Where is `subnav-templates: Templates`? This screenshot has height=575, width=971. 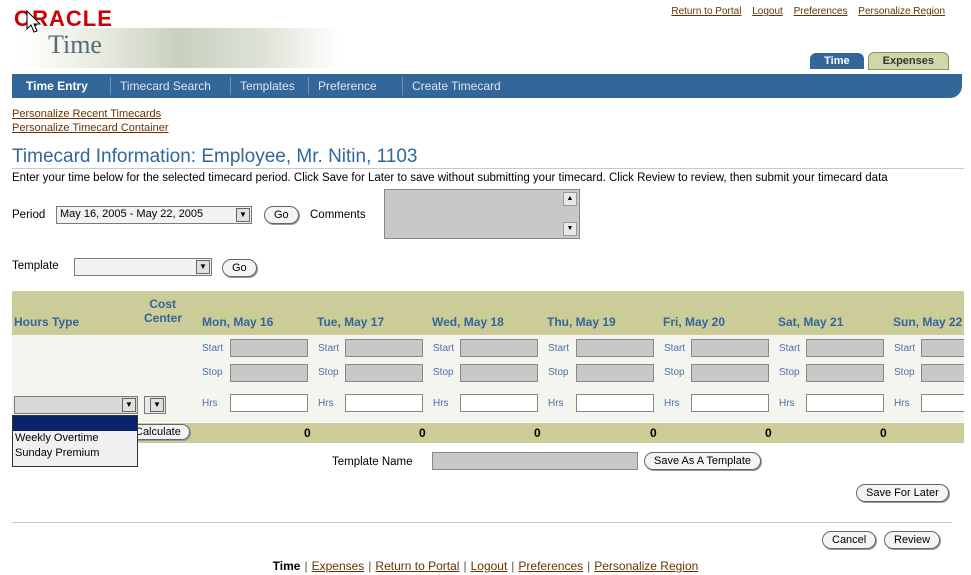 subnav-templates: Templates is located at coordinates (267, 86).